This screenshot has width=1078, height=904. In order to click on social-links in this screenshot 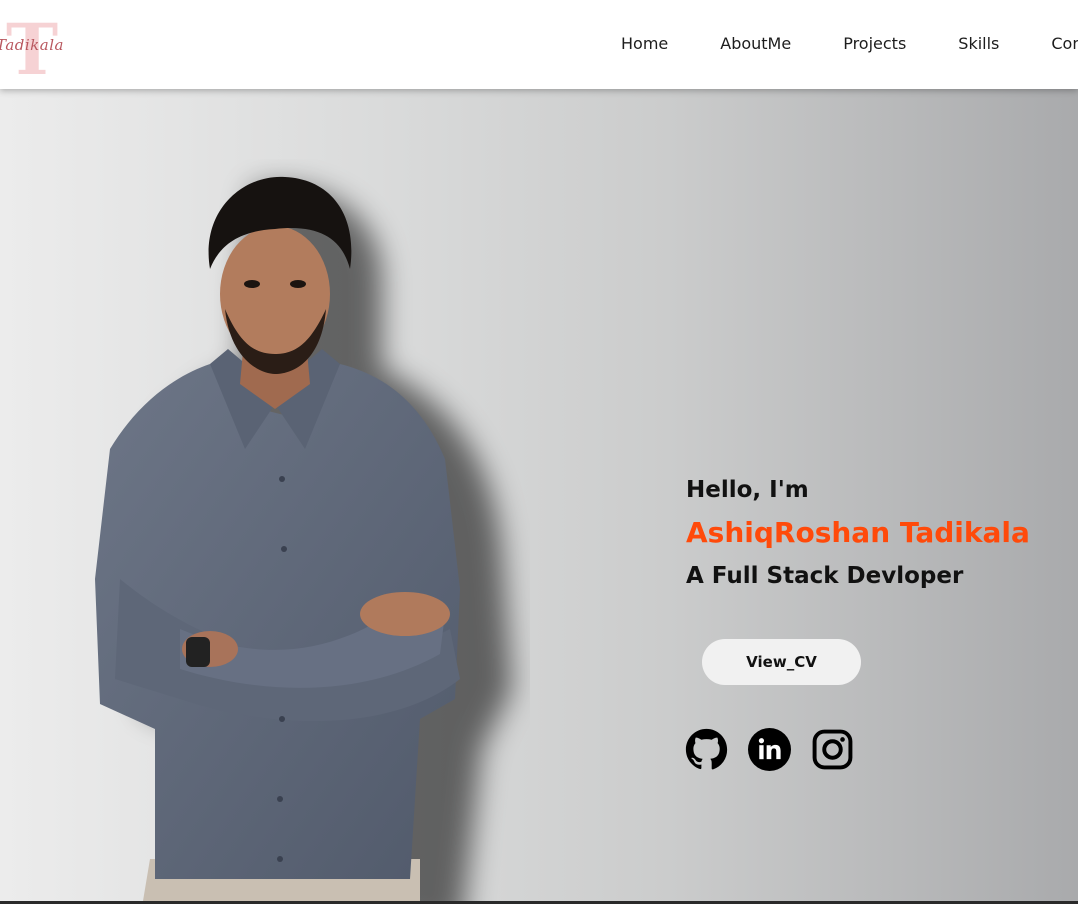, I will do `click(779, 749)`.